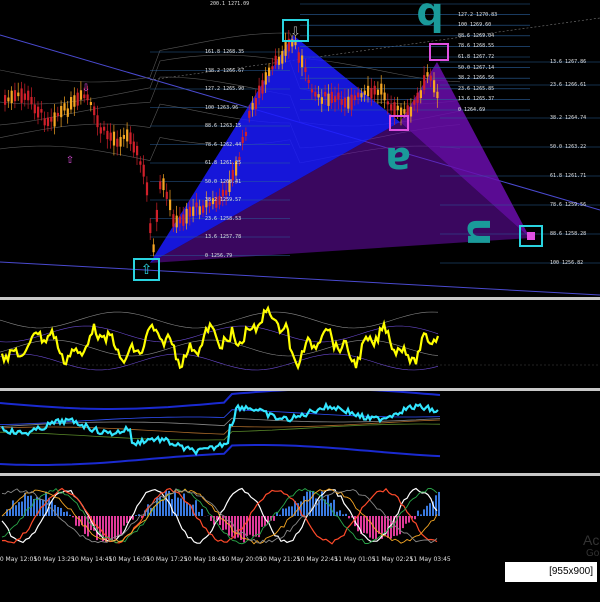 The image size is (600, 602). I want to click on down-arrow-icon: ⇩, so click(295, 32).